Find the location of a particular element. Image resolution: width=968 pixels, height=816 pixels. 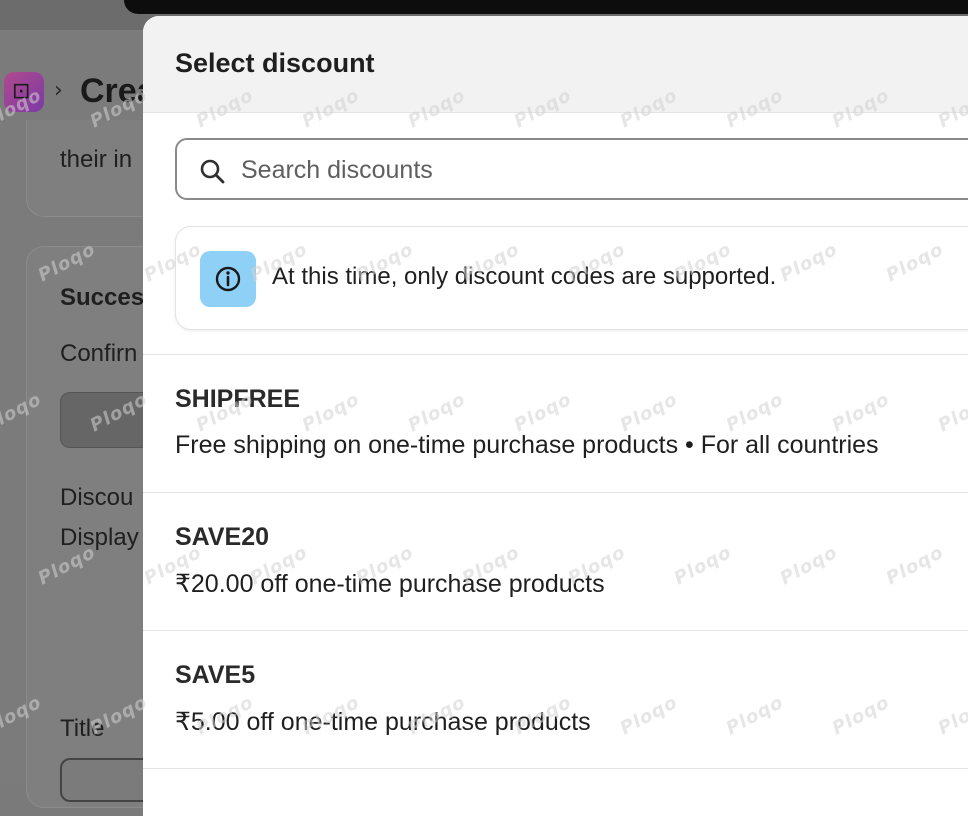

search-placeholder: Search discounts is located at coordinates (337, 170).